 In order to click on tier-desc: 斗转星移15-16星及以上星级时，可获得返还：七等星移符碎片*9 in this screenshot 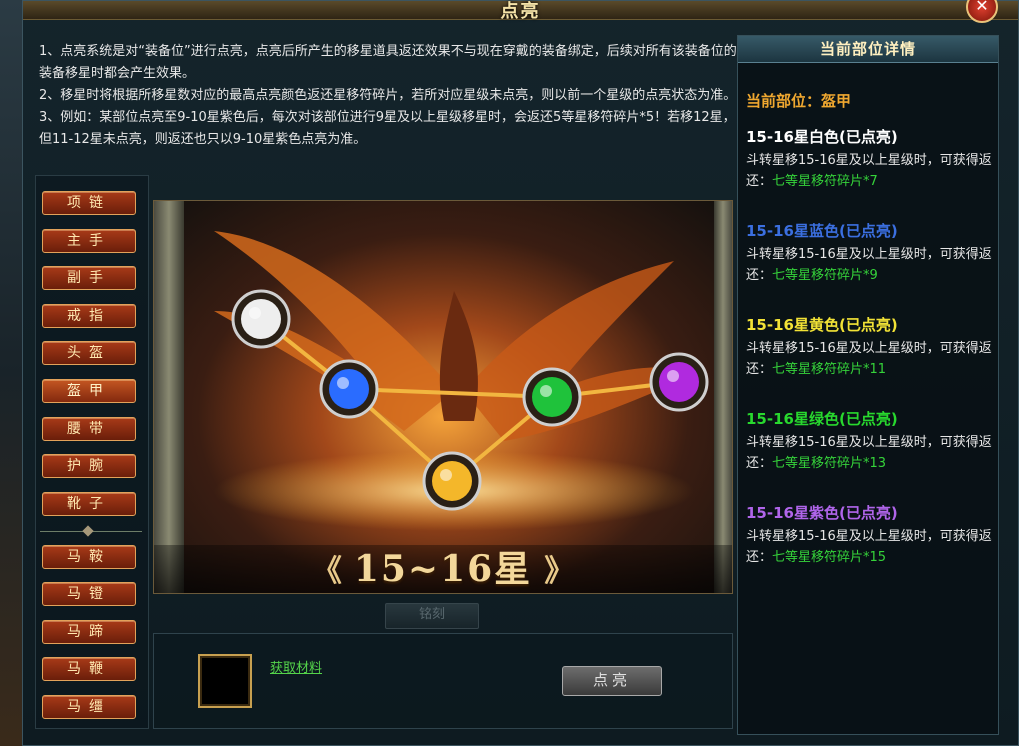, I will do `click(872, 265)`.